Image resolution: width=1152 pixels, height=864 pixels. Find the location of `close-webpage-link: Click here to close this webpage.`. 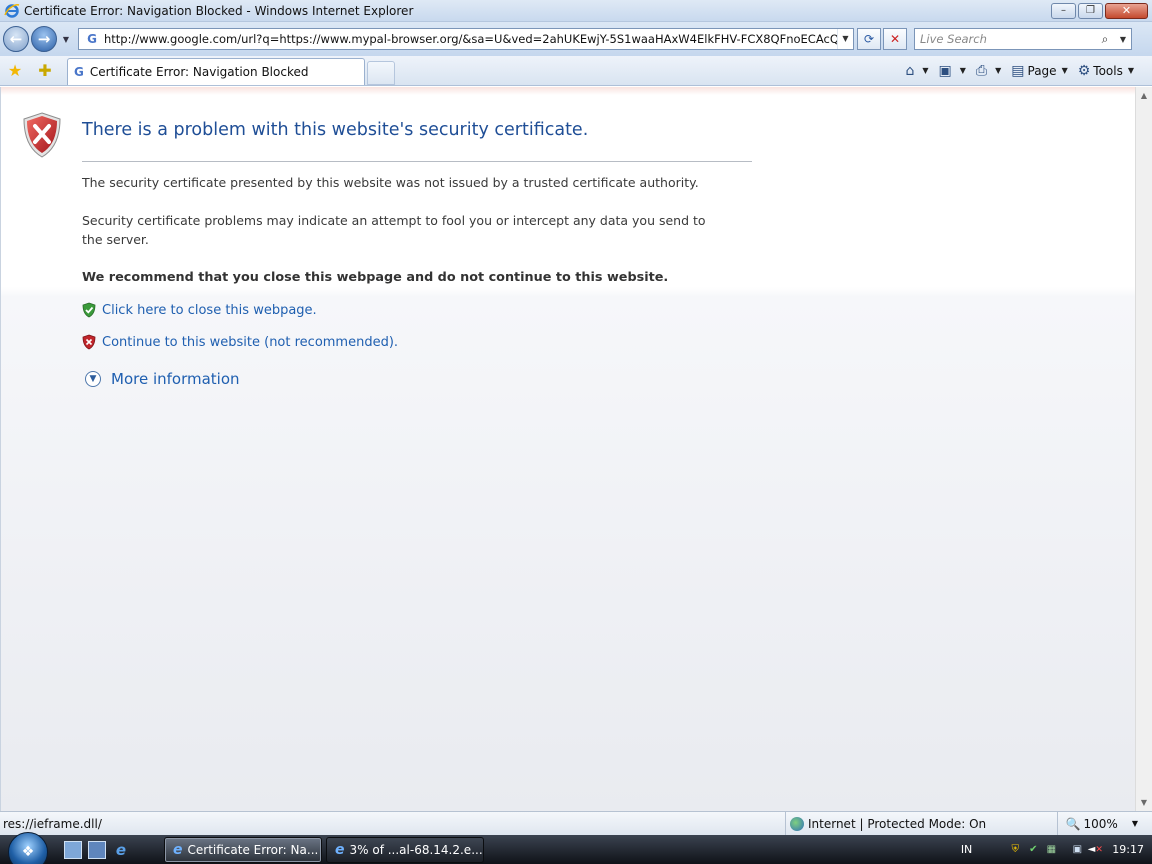

close-webpage-link: Click here to close this webpage. is located at coordinates (209, 310).